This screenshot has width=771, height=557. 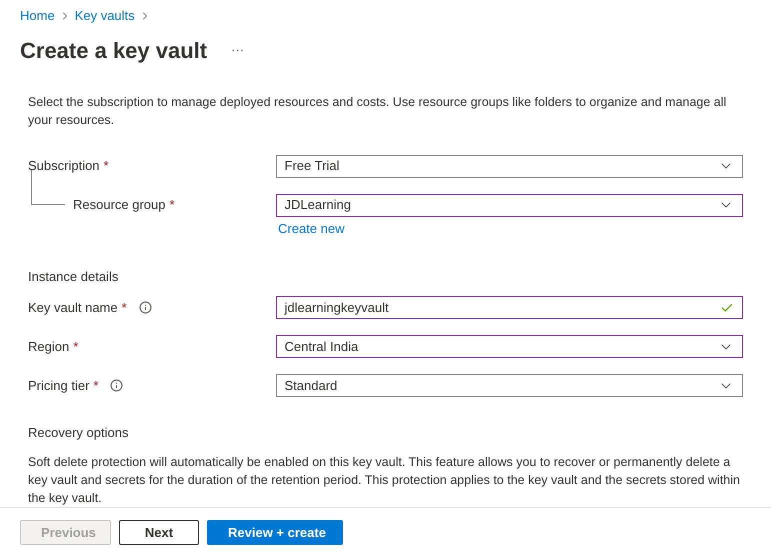 What do you see at coordinates (159, 532) in the screenshot?
I see `footer-button: Next` at bounding box center [159, 532].